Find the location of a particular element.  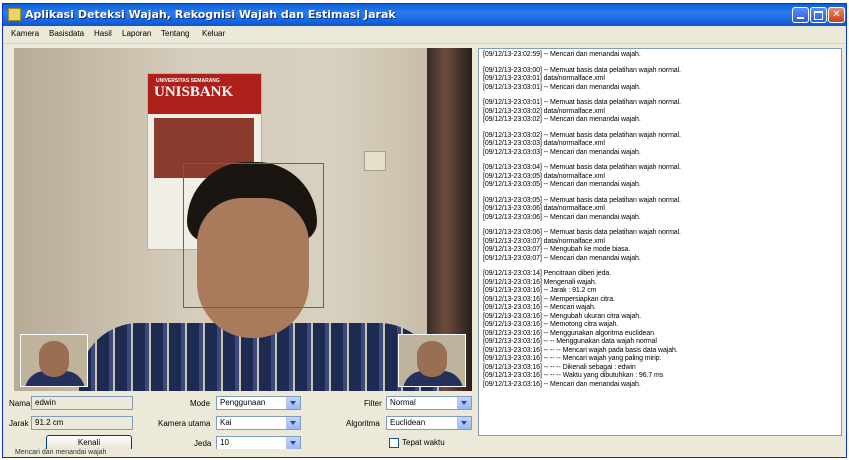

mode-label: Mode is located at coordinates (200, 403).